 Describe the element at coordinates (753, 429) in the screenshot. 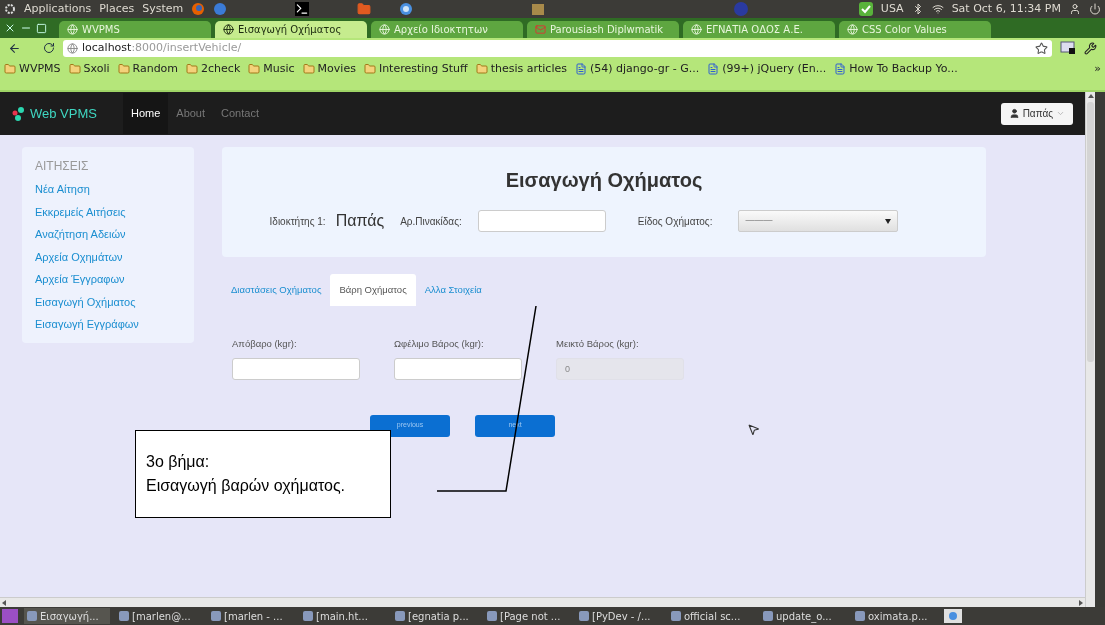

I see `mouse-pointer-icon` at that location.